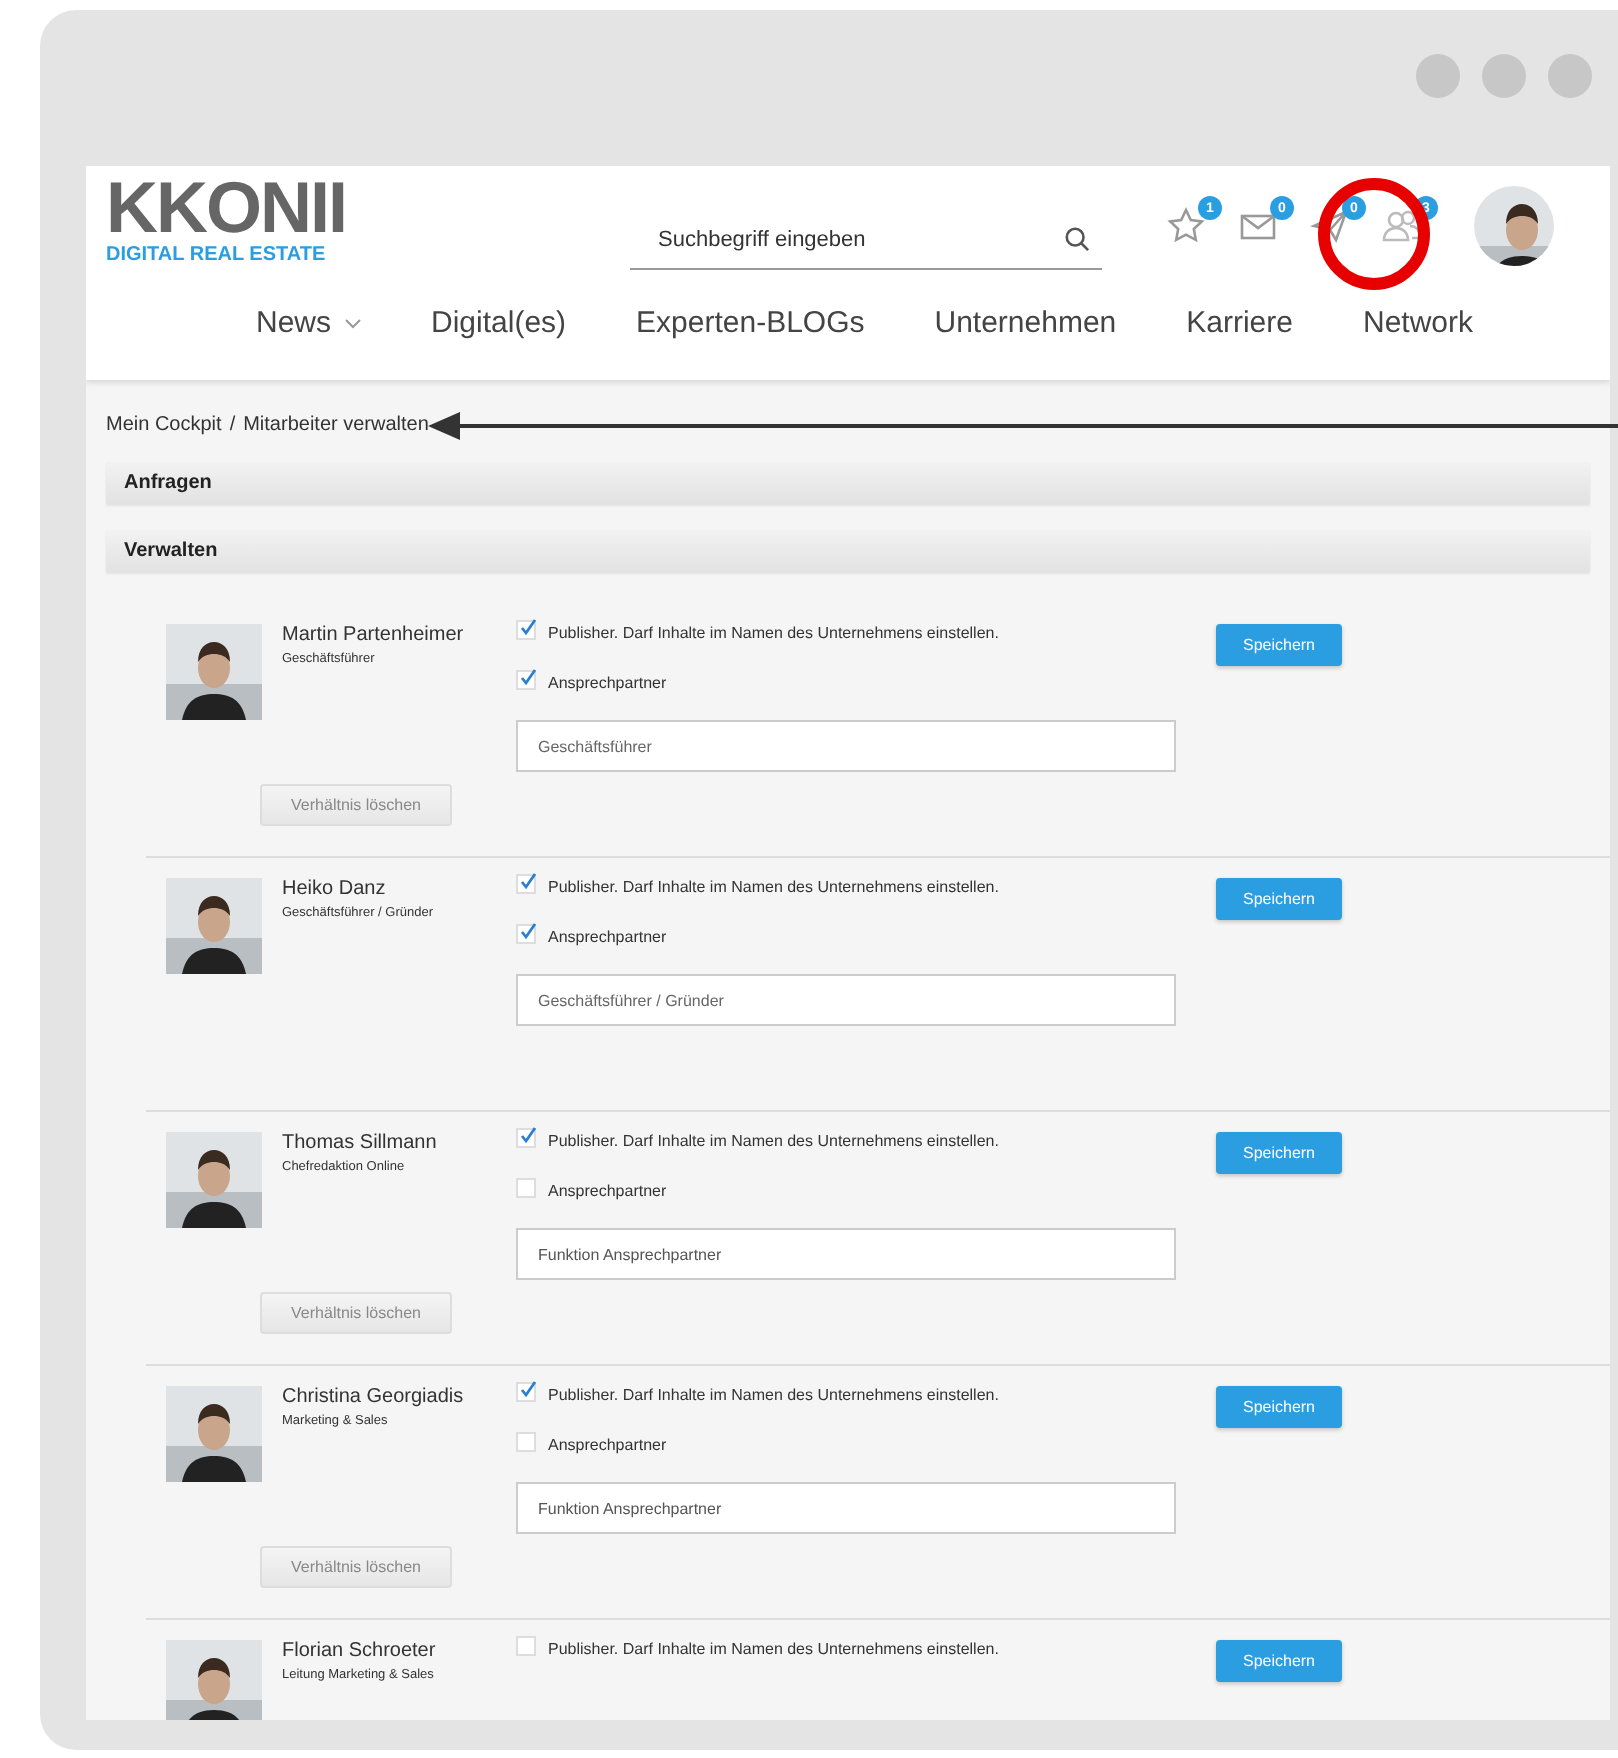  I want to click on nav-link: Experten-BLOGs, so click(750, 323).